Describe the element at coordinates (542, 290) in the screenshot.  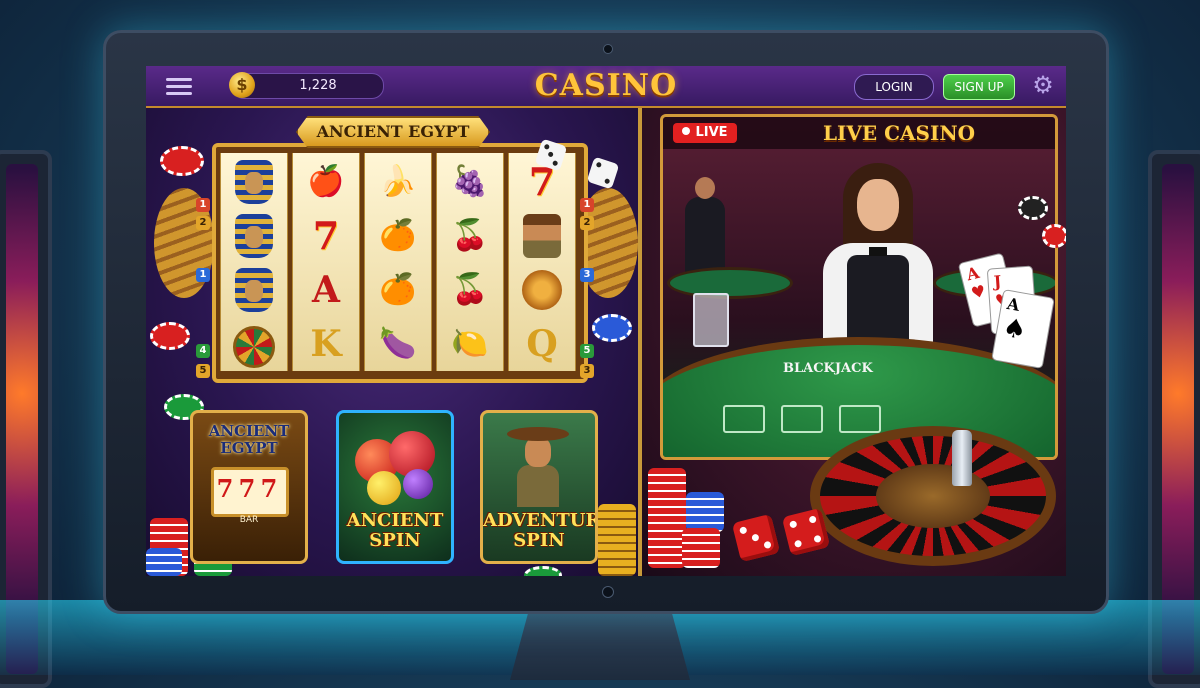
I see `lion-icon` at that location.